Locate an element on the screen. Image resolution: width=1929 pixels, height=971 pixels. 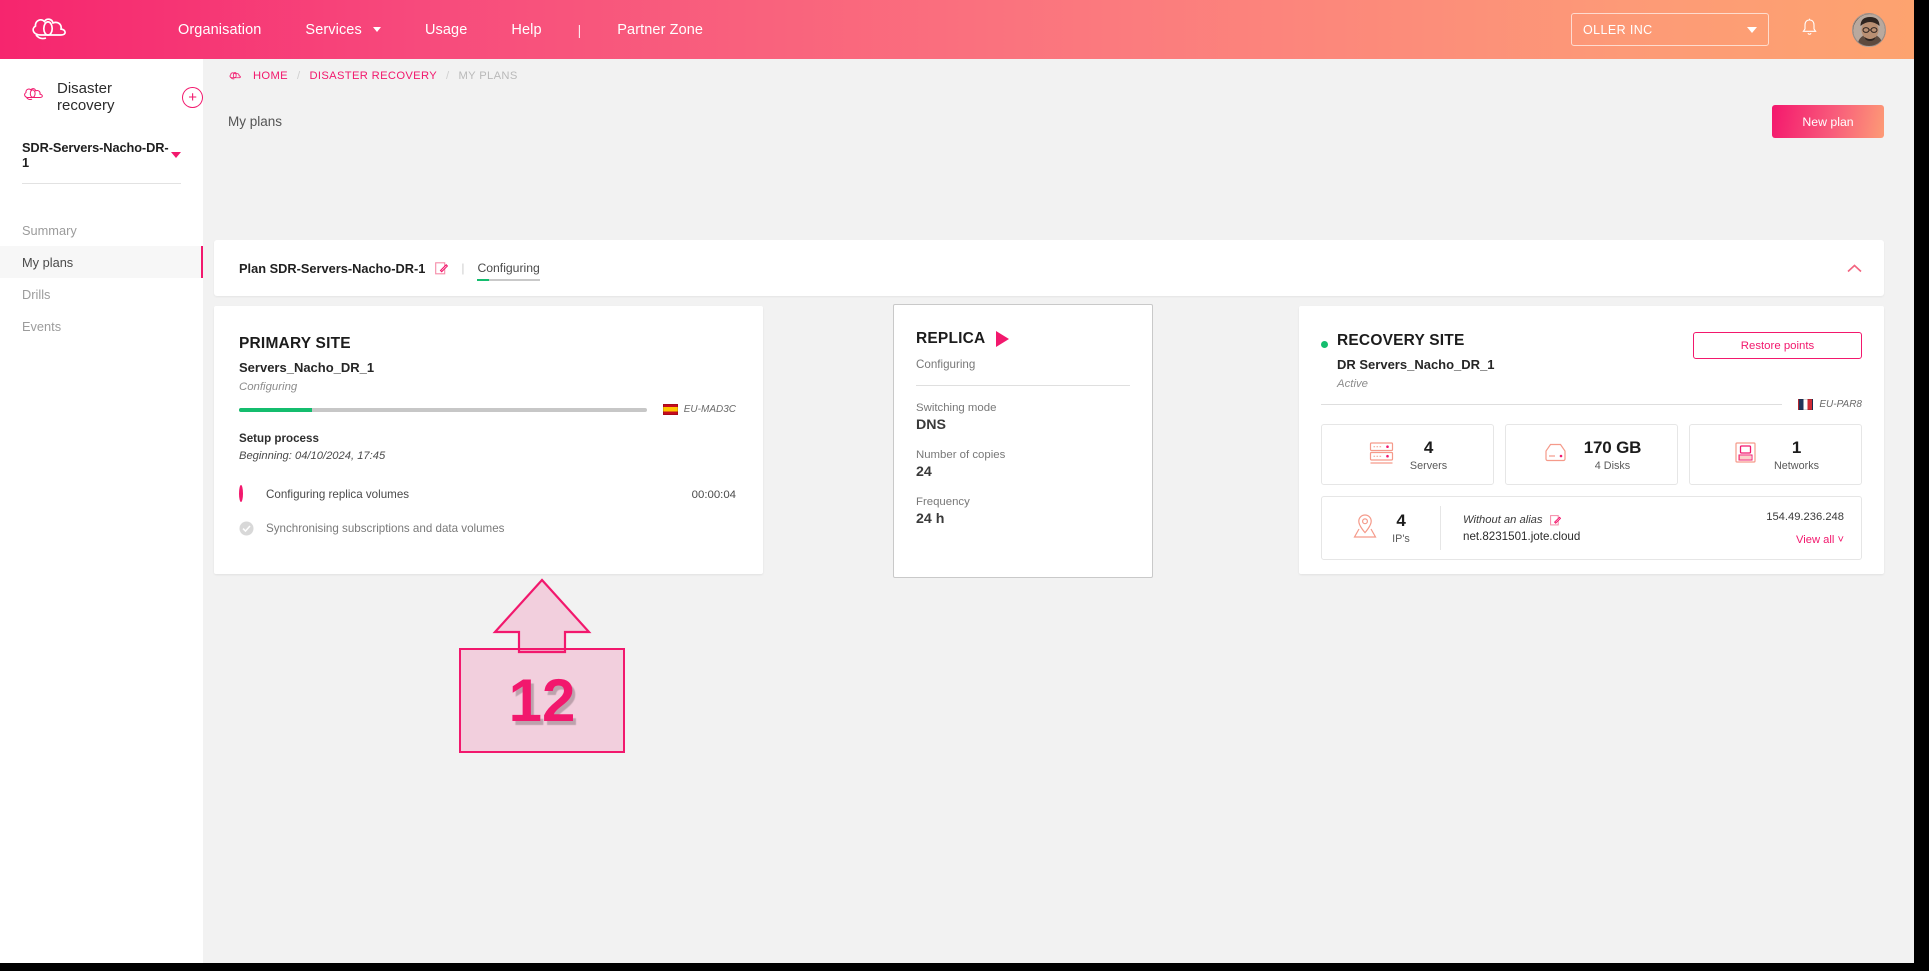
stat-value: 1 is located at coordinates (1796, 447).